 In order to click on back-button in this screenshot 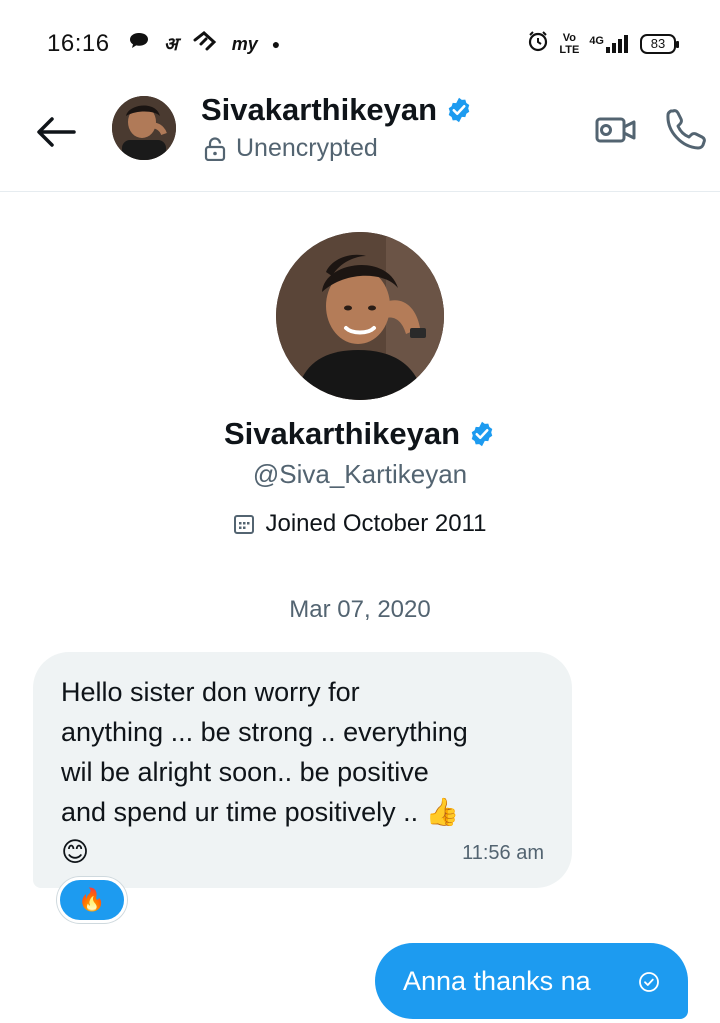, I will do `click(56, 132)`.